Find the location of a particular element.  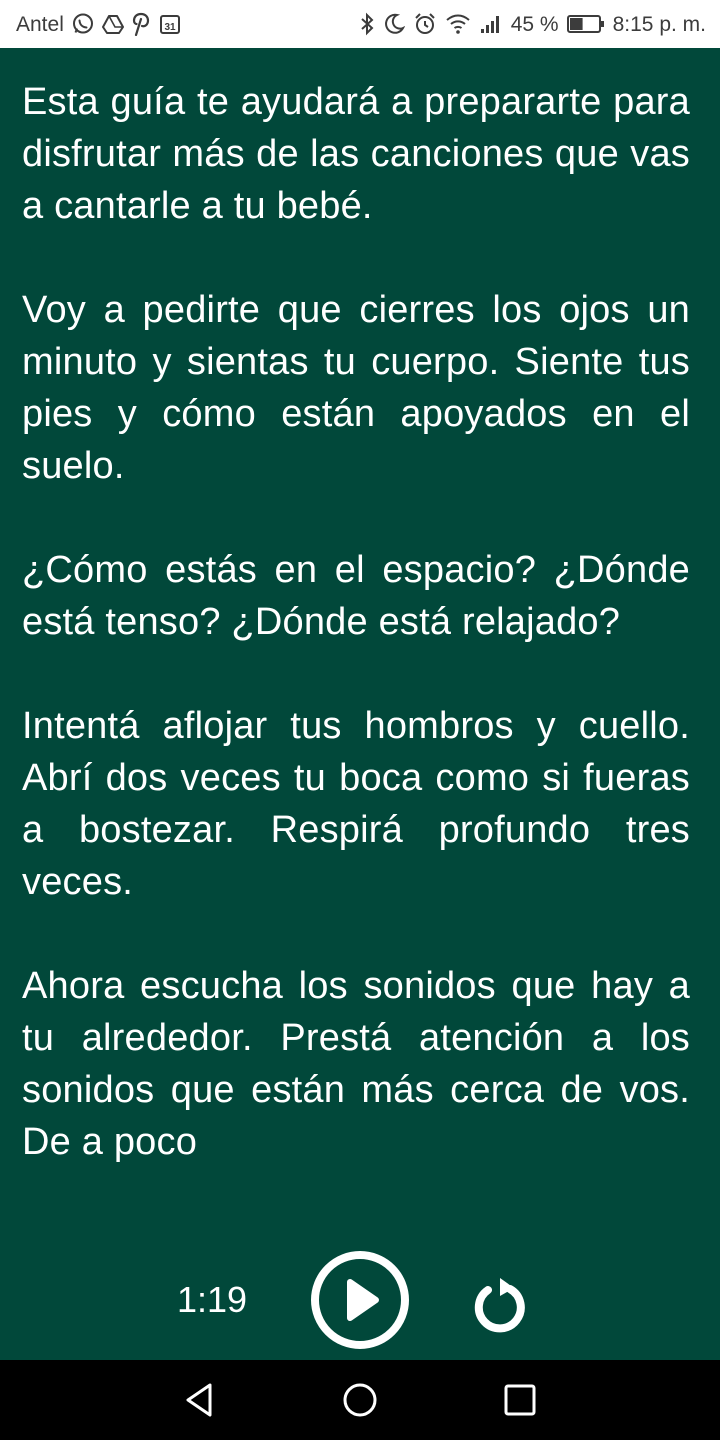

navigation-bar is located at coordinates (360, 1400).